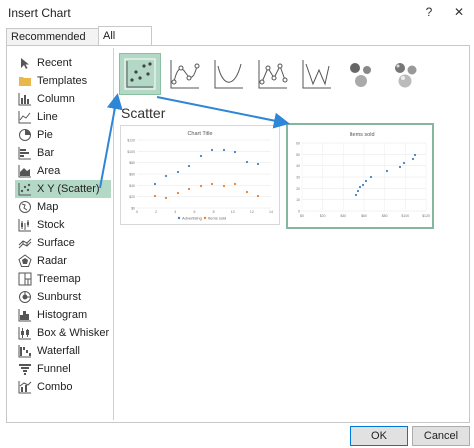  Describe the element at coordinates (156, 212) in the screenshot. I see `x-tick-label: 2` at that location.